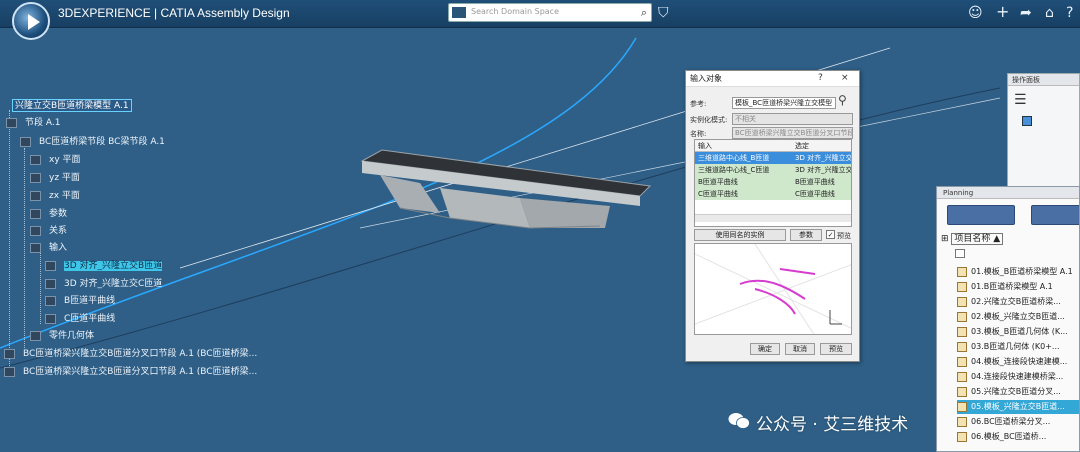 Image resolution: width=1080 pixels, height=452 pixels. I want to click on name-field: BC匝道桥梁兴隆立交B匝道分叉口节段, so click(792, 133).